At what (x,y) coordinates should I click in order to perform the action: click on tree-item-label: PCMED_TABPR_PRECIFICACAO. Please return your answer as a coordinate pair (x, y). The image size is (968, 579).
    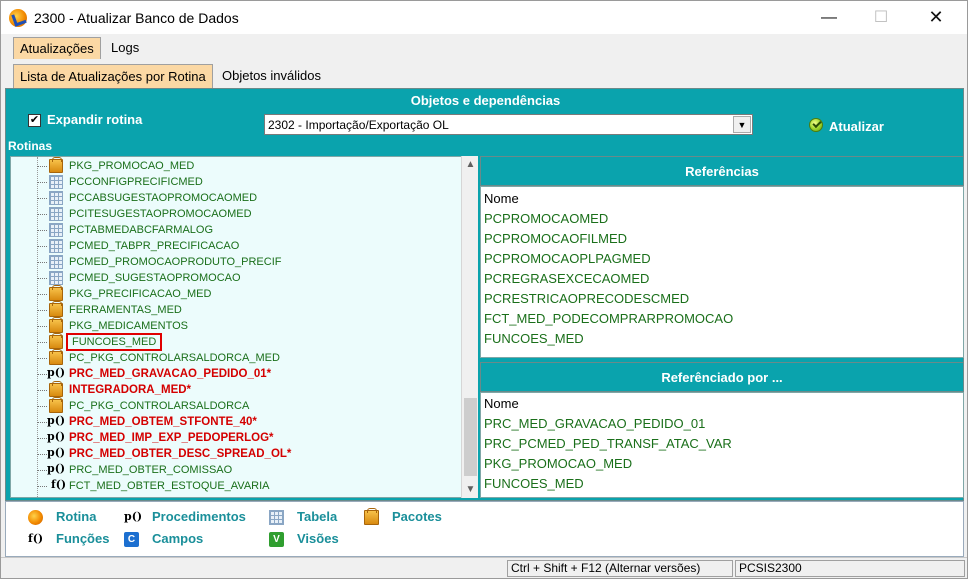
    Looking at the image, I should click on (154, 246).